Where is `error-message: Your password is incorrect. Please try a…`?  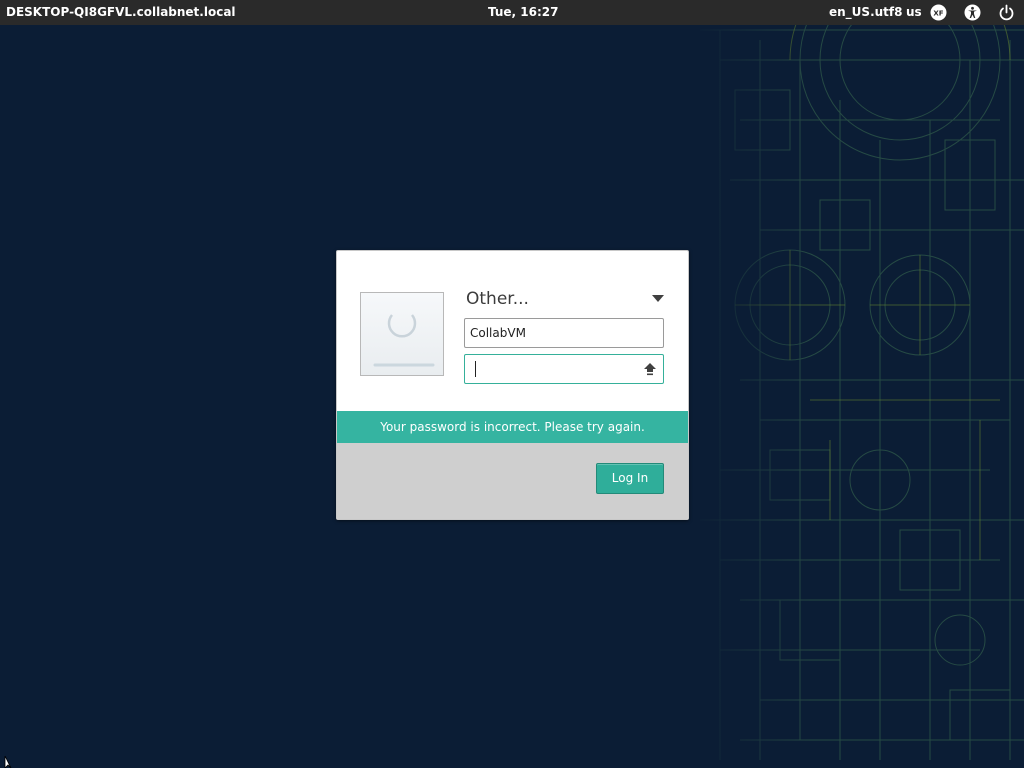 error-message: Your password is incorrect. Please try a… is located at coordinates (512, 427).